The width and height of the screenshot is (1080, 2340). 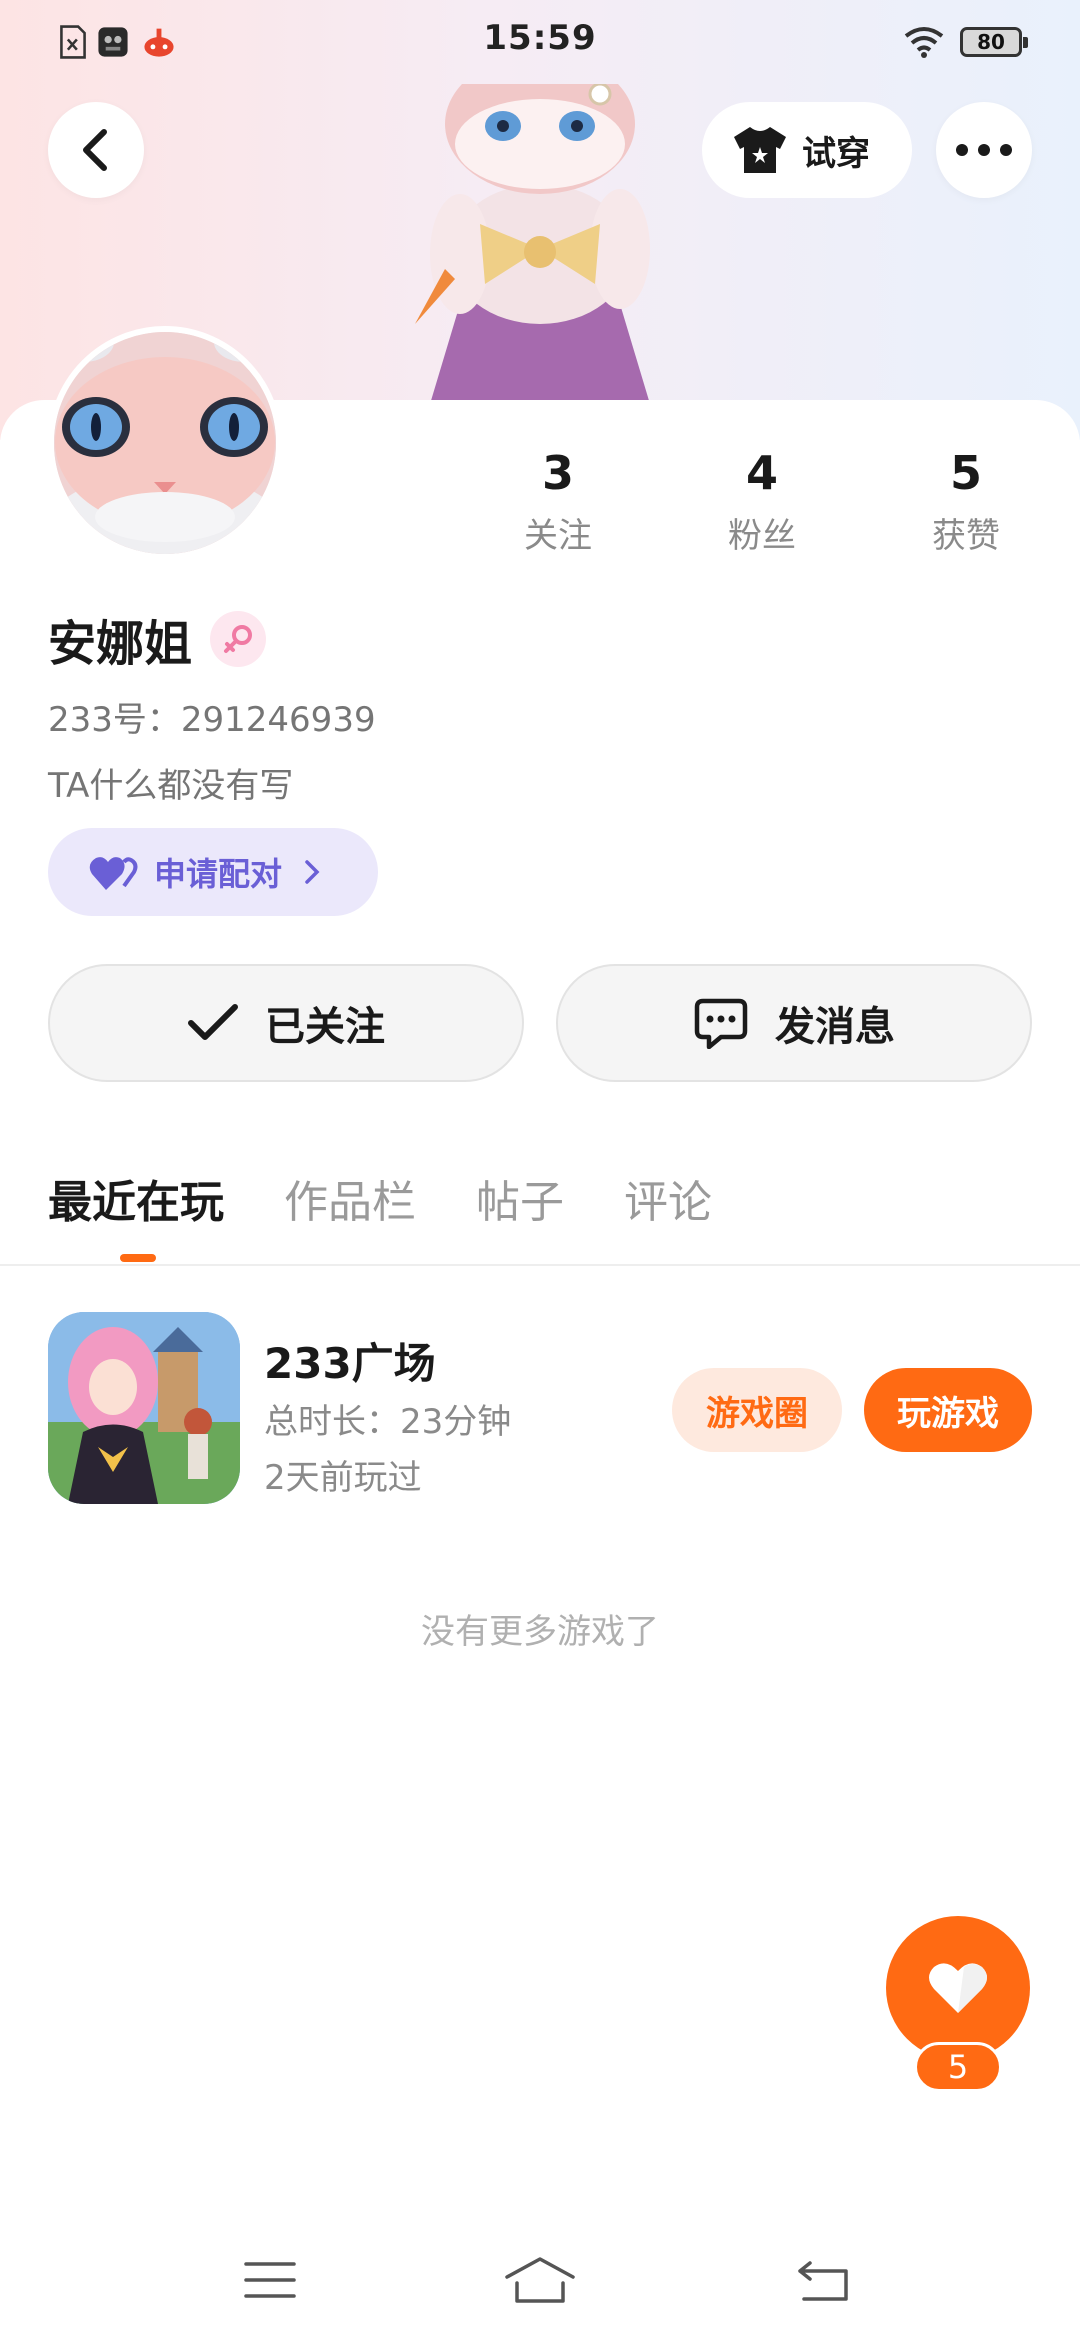 I want to click on stat-following: 3 关注, so click(x=558, y=501).